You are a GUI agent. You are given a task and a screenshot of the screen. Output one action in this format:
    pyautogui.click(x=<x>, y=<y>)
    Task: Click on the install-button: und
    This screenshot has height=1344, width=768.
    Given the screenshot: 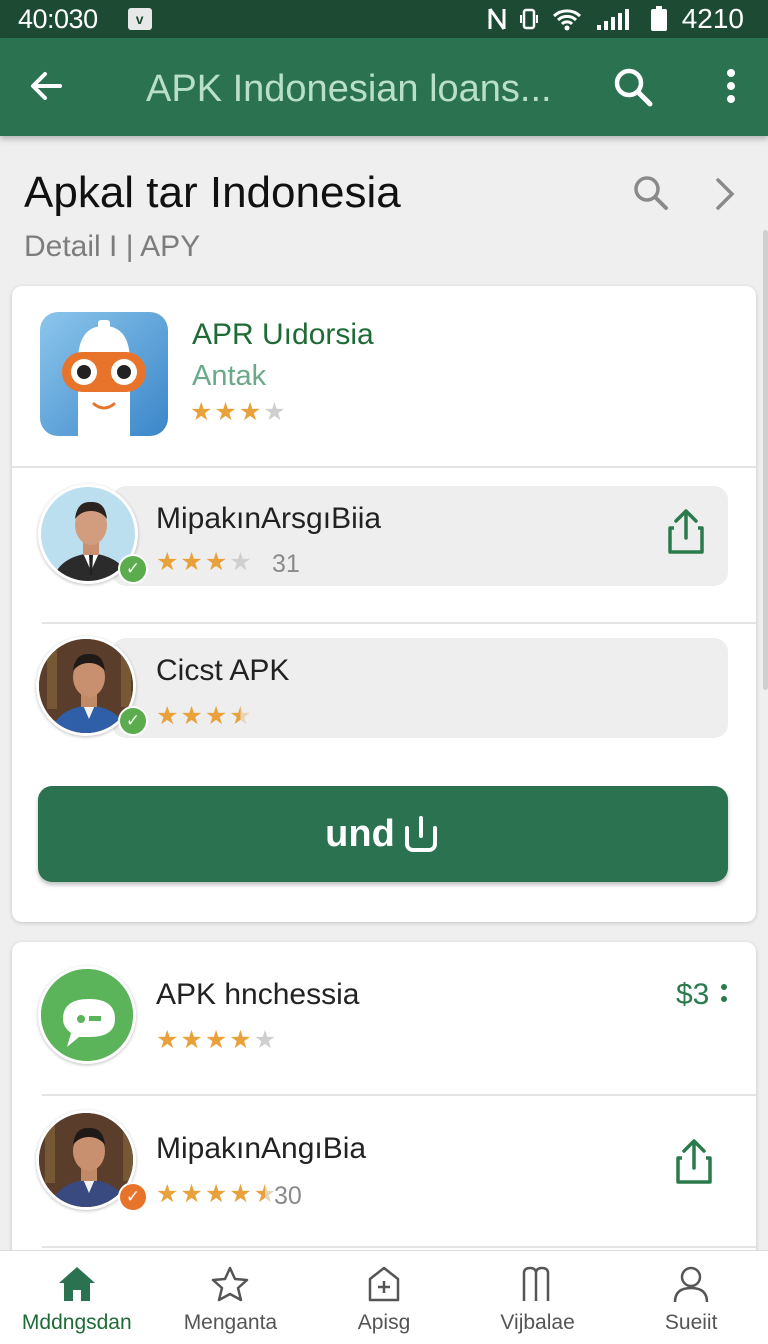 What is the action you would take?
    pyautogui.click(x=383, y=834)
    